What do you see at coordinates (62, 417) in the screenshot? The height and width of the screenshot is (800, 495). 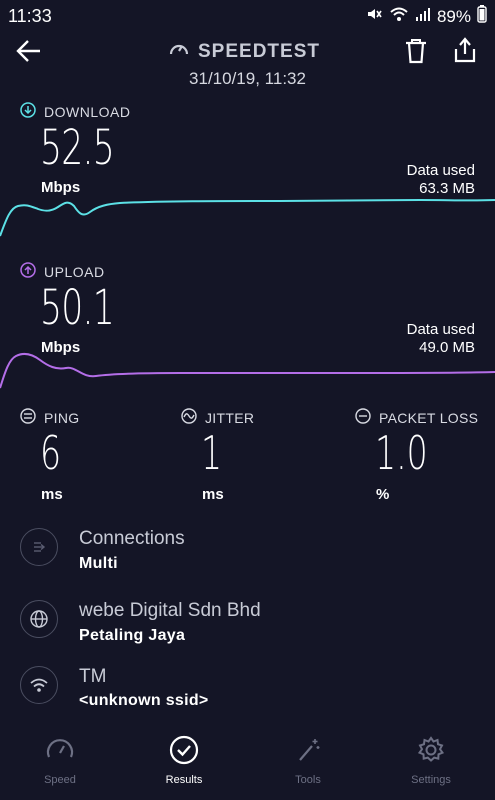 I see `ping-label-text: PING` at bounding box center [62, 417].